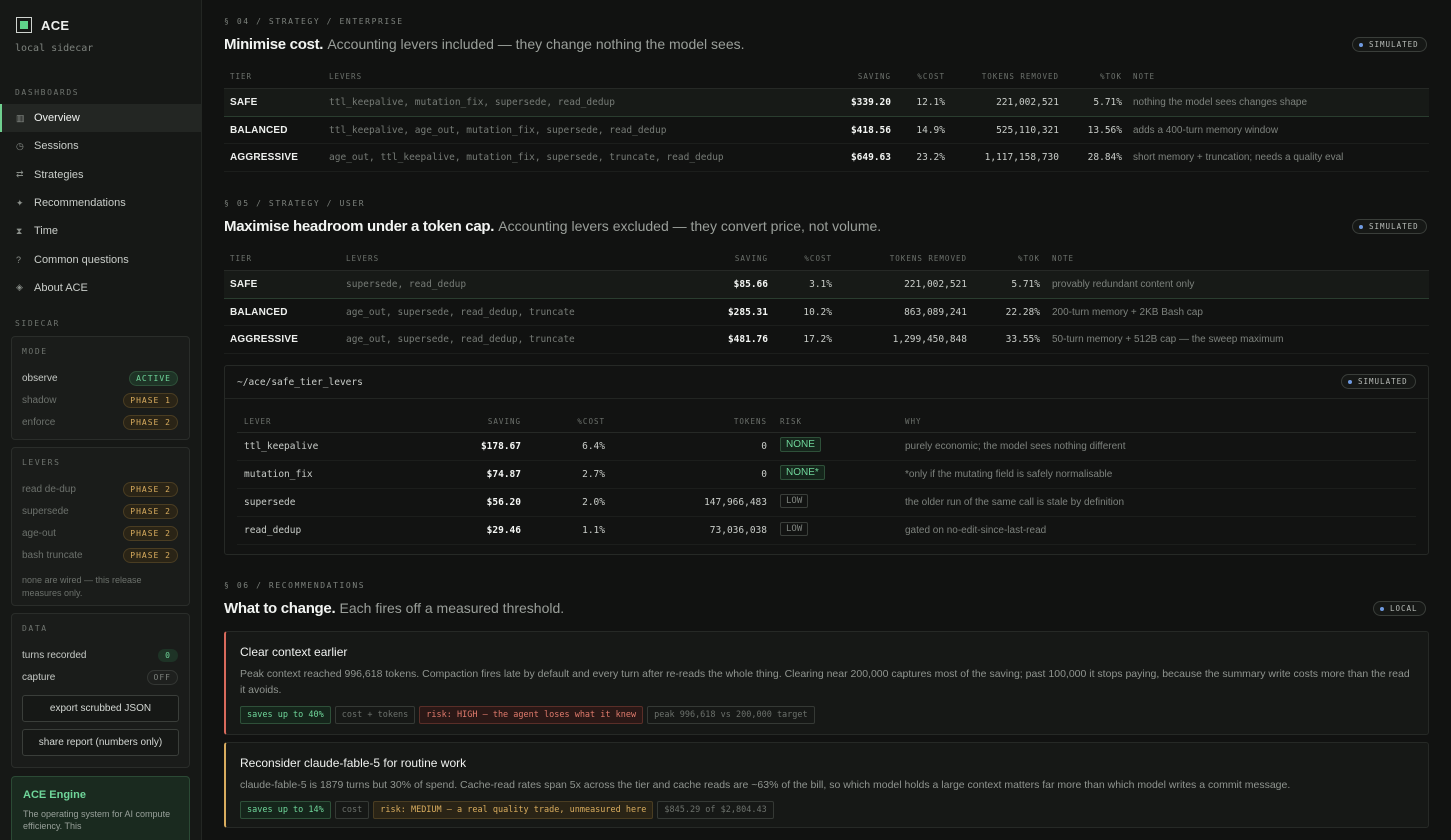  I want to click on sidebar-item-about: ◈ About ACE, so click(100, 288).